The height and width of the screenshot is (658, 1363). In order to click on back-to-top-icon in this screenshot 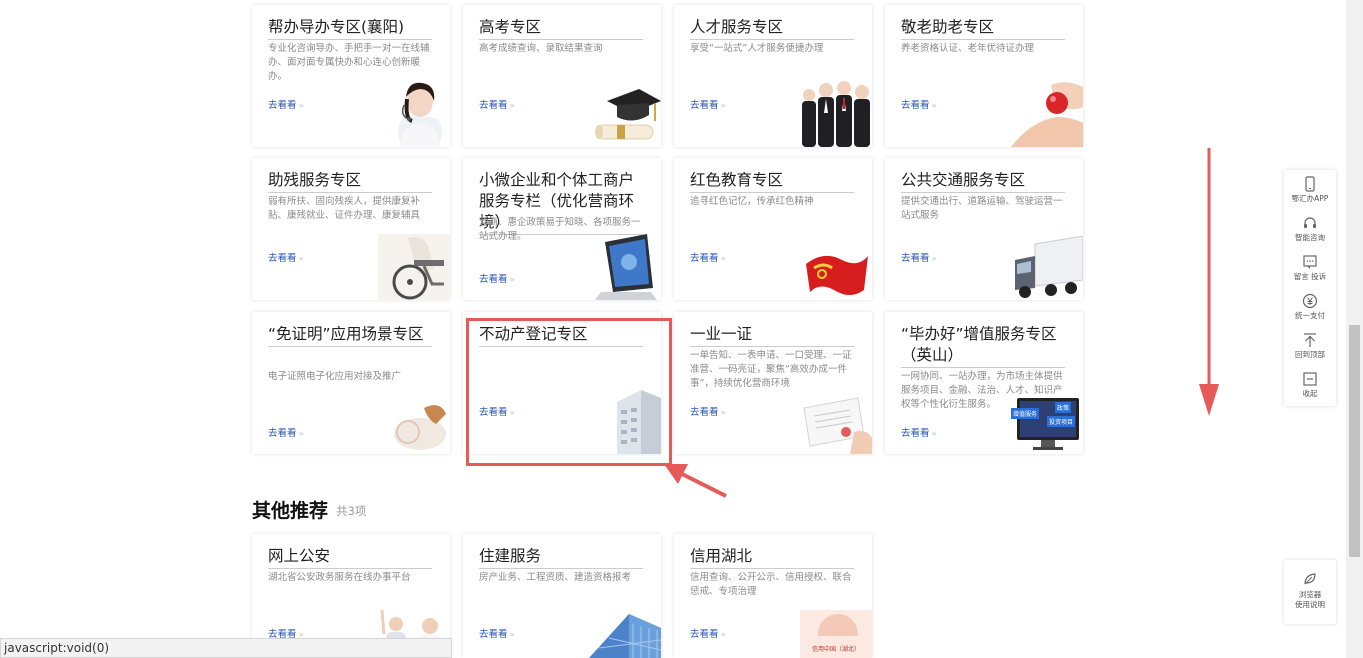, I will do `click(1310, 340)`.